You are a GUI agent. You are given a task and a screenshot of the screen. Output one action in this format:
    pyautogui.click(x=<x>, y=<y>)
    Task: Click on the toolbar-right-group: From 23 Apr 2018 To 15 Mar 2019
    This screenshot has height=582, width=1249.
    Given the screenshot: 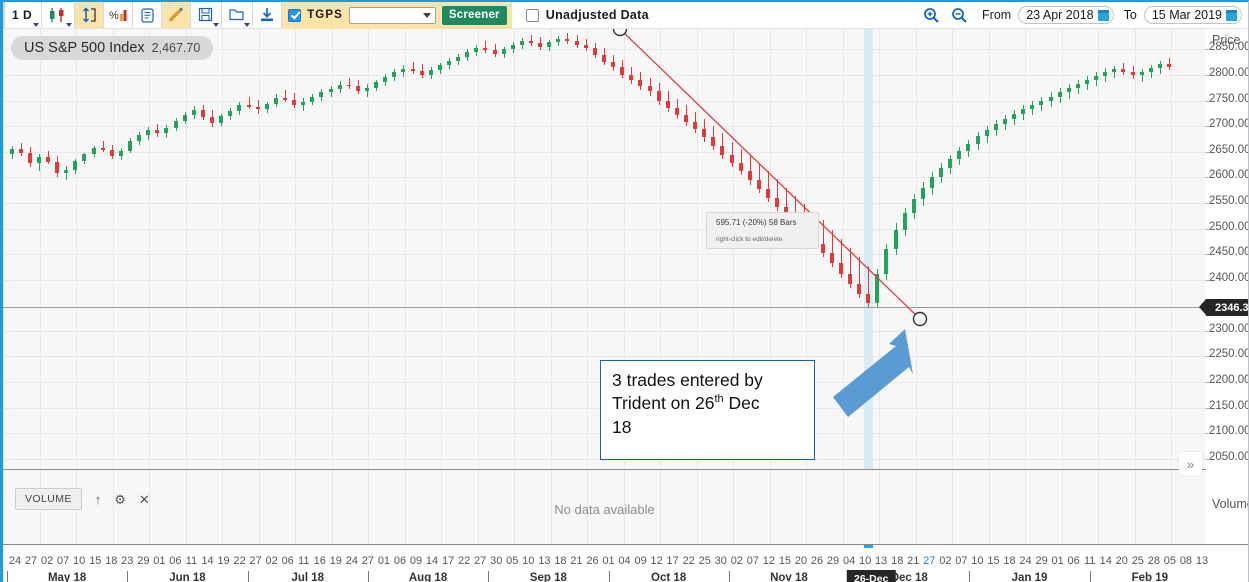 What is the action you would take?
    pyautogui.click(x=1083, y=15)
    